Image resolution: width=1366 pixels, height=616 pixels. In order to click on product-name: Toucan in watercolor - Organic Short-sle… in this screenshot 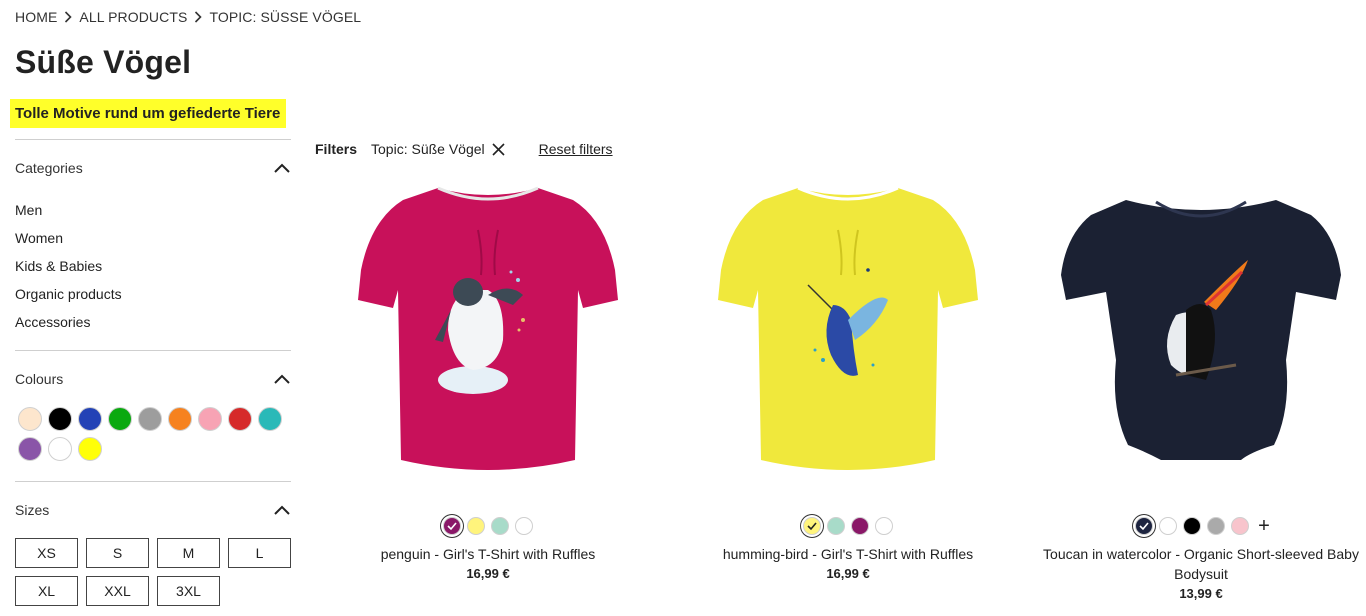, I will do `click(1201, 564)`.